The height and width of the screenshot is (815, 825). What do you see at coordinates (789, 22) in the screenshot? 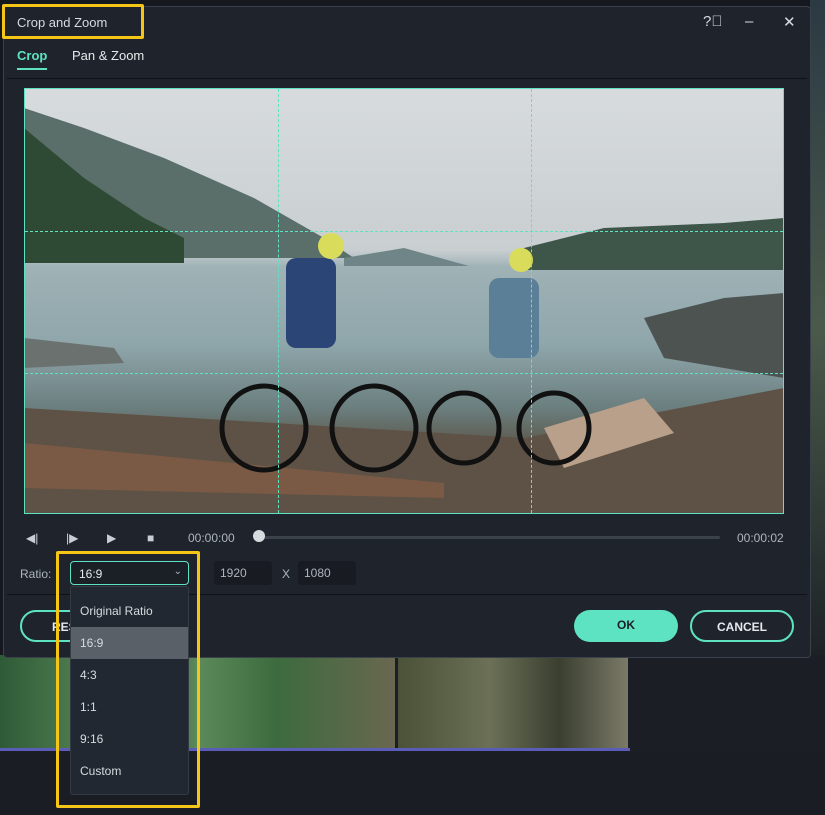
I see `close-icon: ✕` at bounding box center [789, 22].